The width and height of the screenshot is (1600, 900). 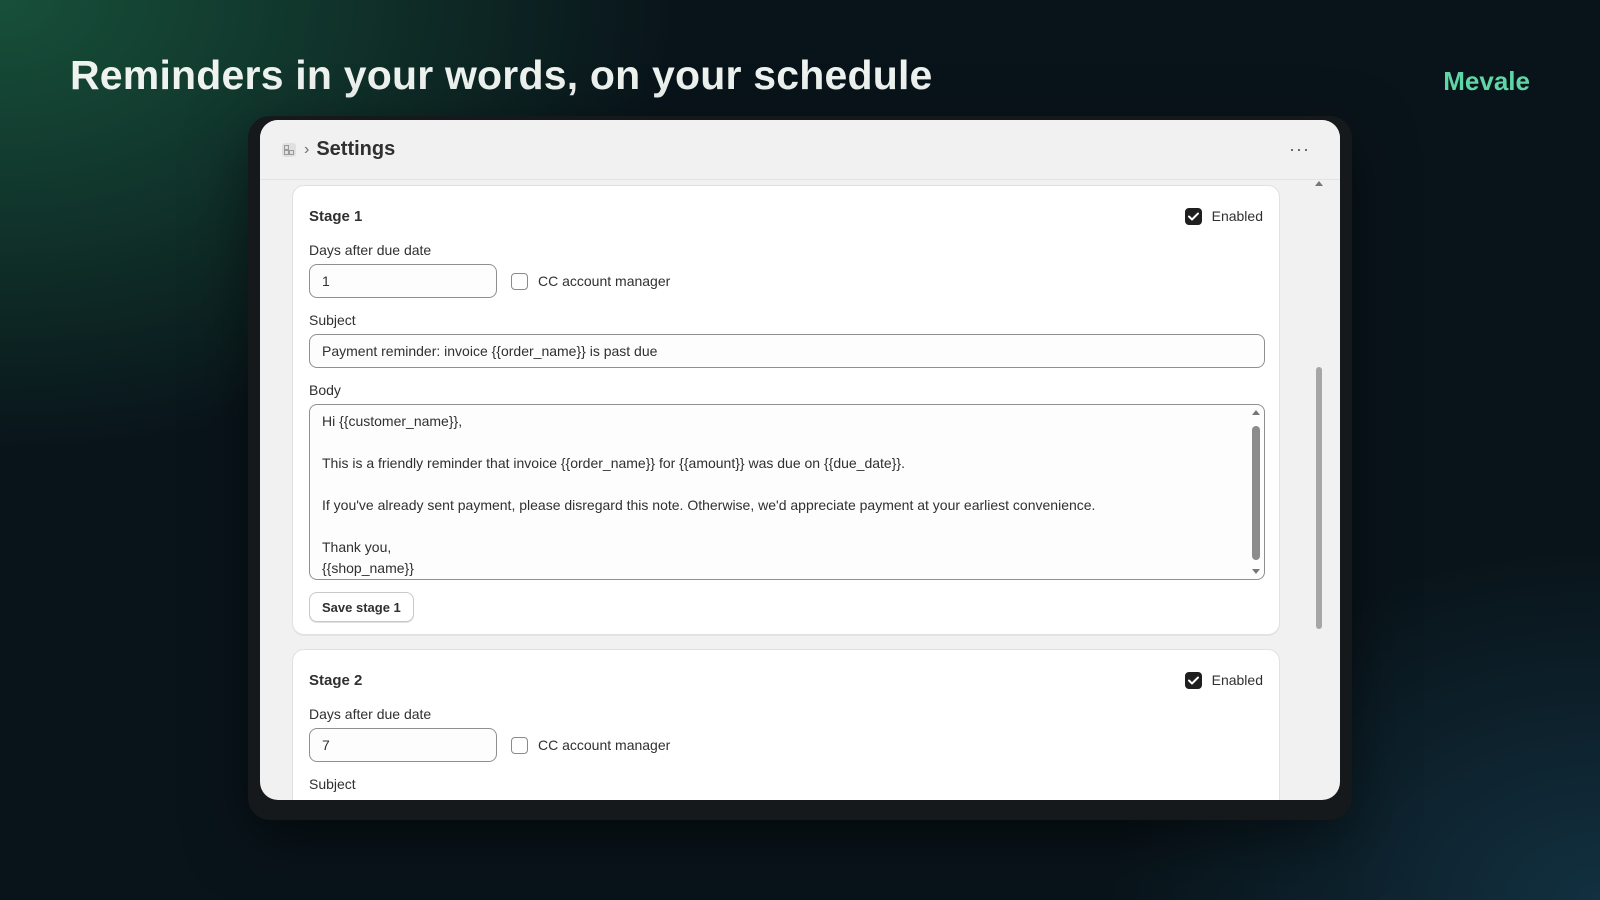 I want to click on stage-title: Stage 1, so click(x=336, y=216).